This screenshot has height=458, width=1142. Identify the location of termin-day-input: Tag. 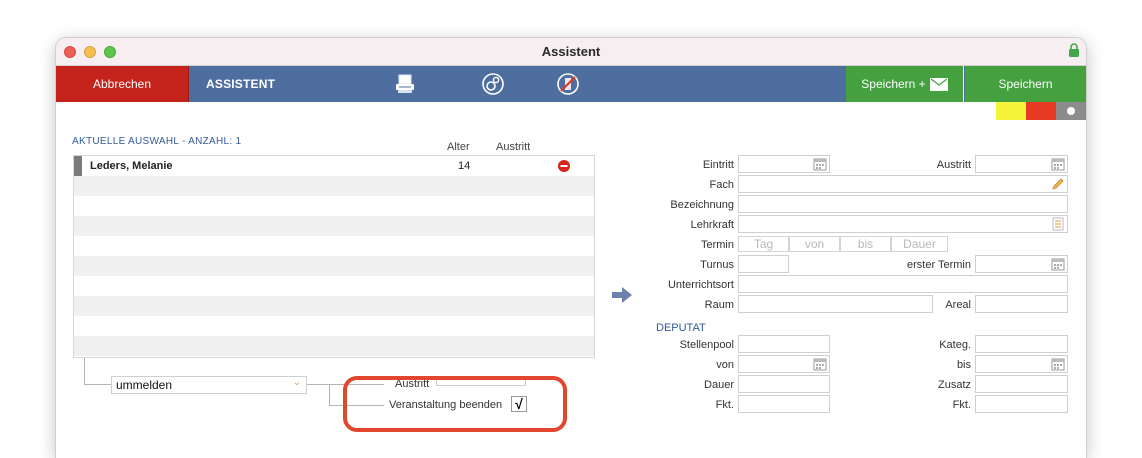
(763, 244).